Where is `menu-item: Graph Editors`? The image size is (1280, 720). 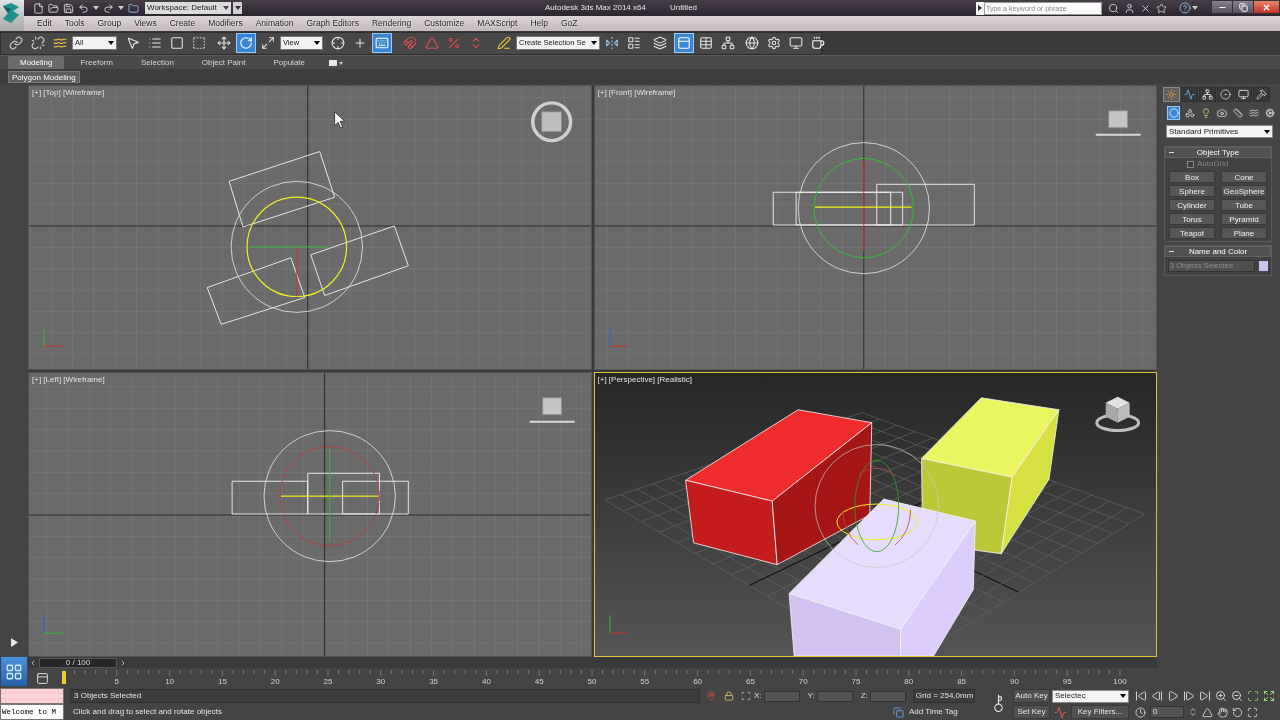
menu-item: Graph Editors is located at coordinates (332, 23).